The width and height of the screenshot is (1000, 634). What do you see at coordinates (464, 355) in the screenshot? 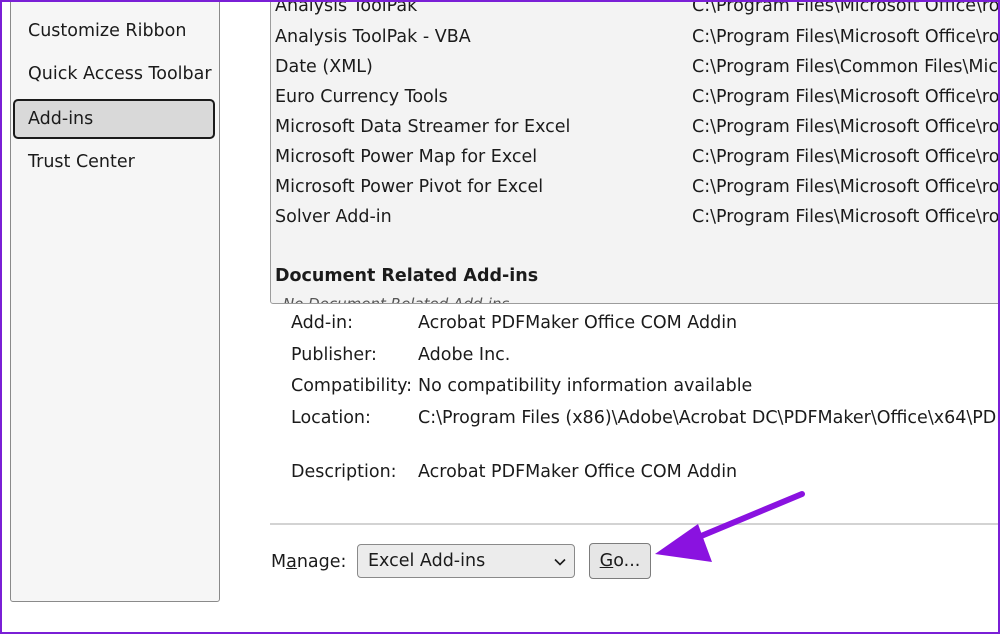
I see `detail-publisher-value: Adobe Inc.` at bounding box center [464, 355].